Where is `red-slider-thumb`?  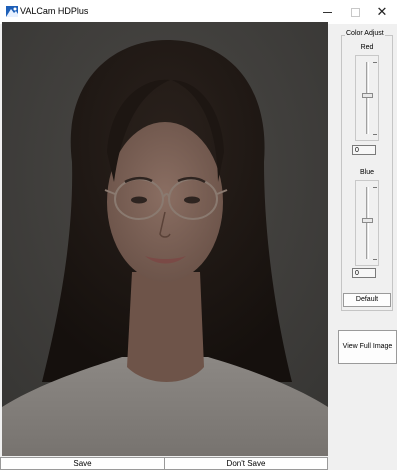 red-slider-thumb is located at coordinates (367, 96).